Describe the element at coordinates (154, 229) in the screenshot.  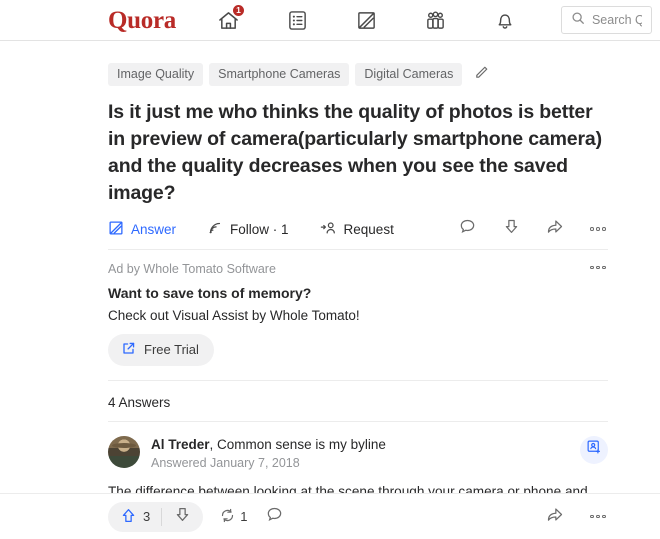
I see `answer-label: Answer` at that location.